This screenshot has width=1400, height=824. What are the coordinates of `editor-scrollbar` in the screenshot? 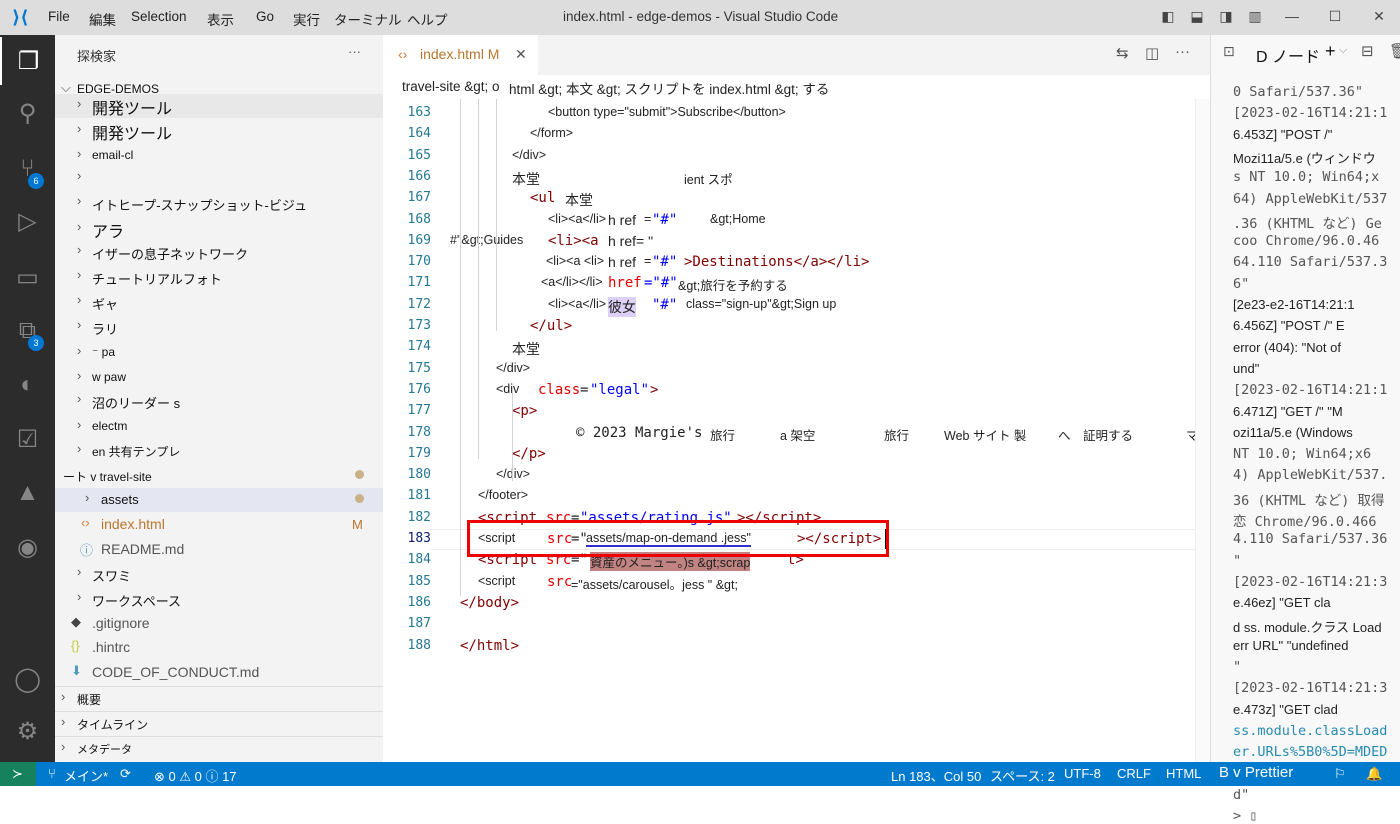 It's located at (1202, 430).